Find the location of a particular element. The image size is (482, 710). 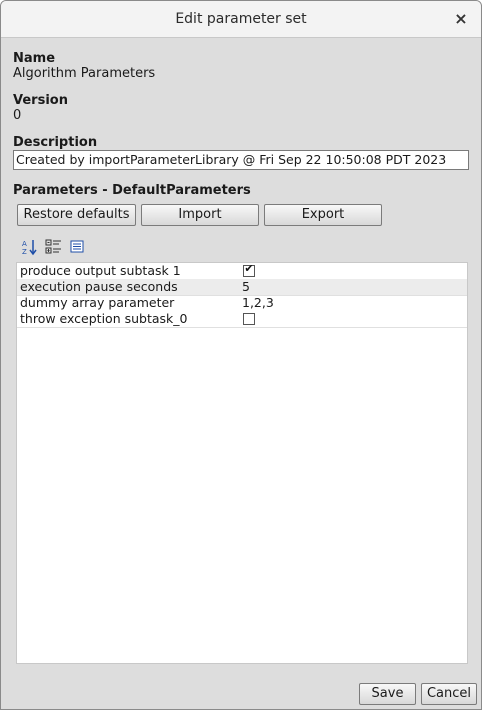

param-name: execution pause seconds is located at coordinates (99, 286).